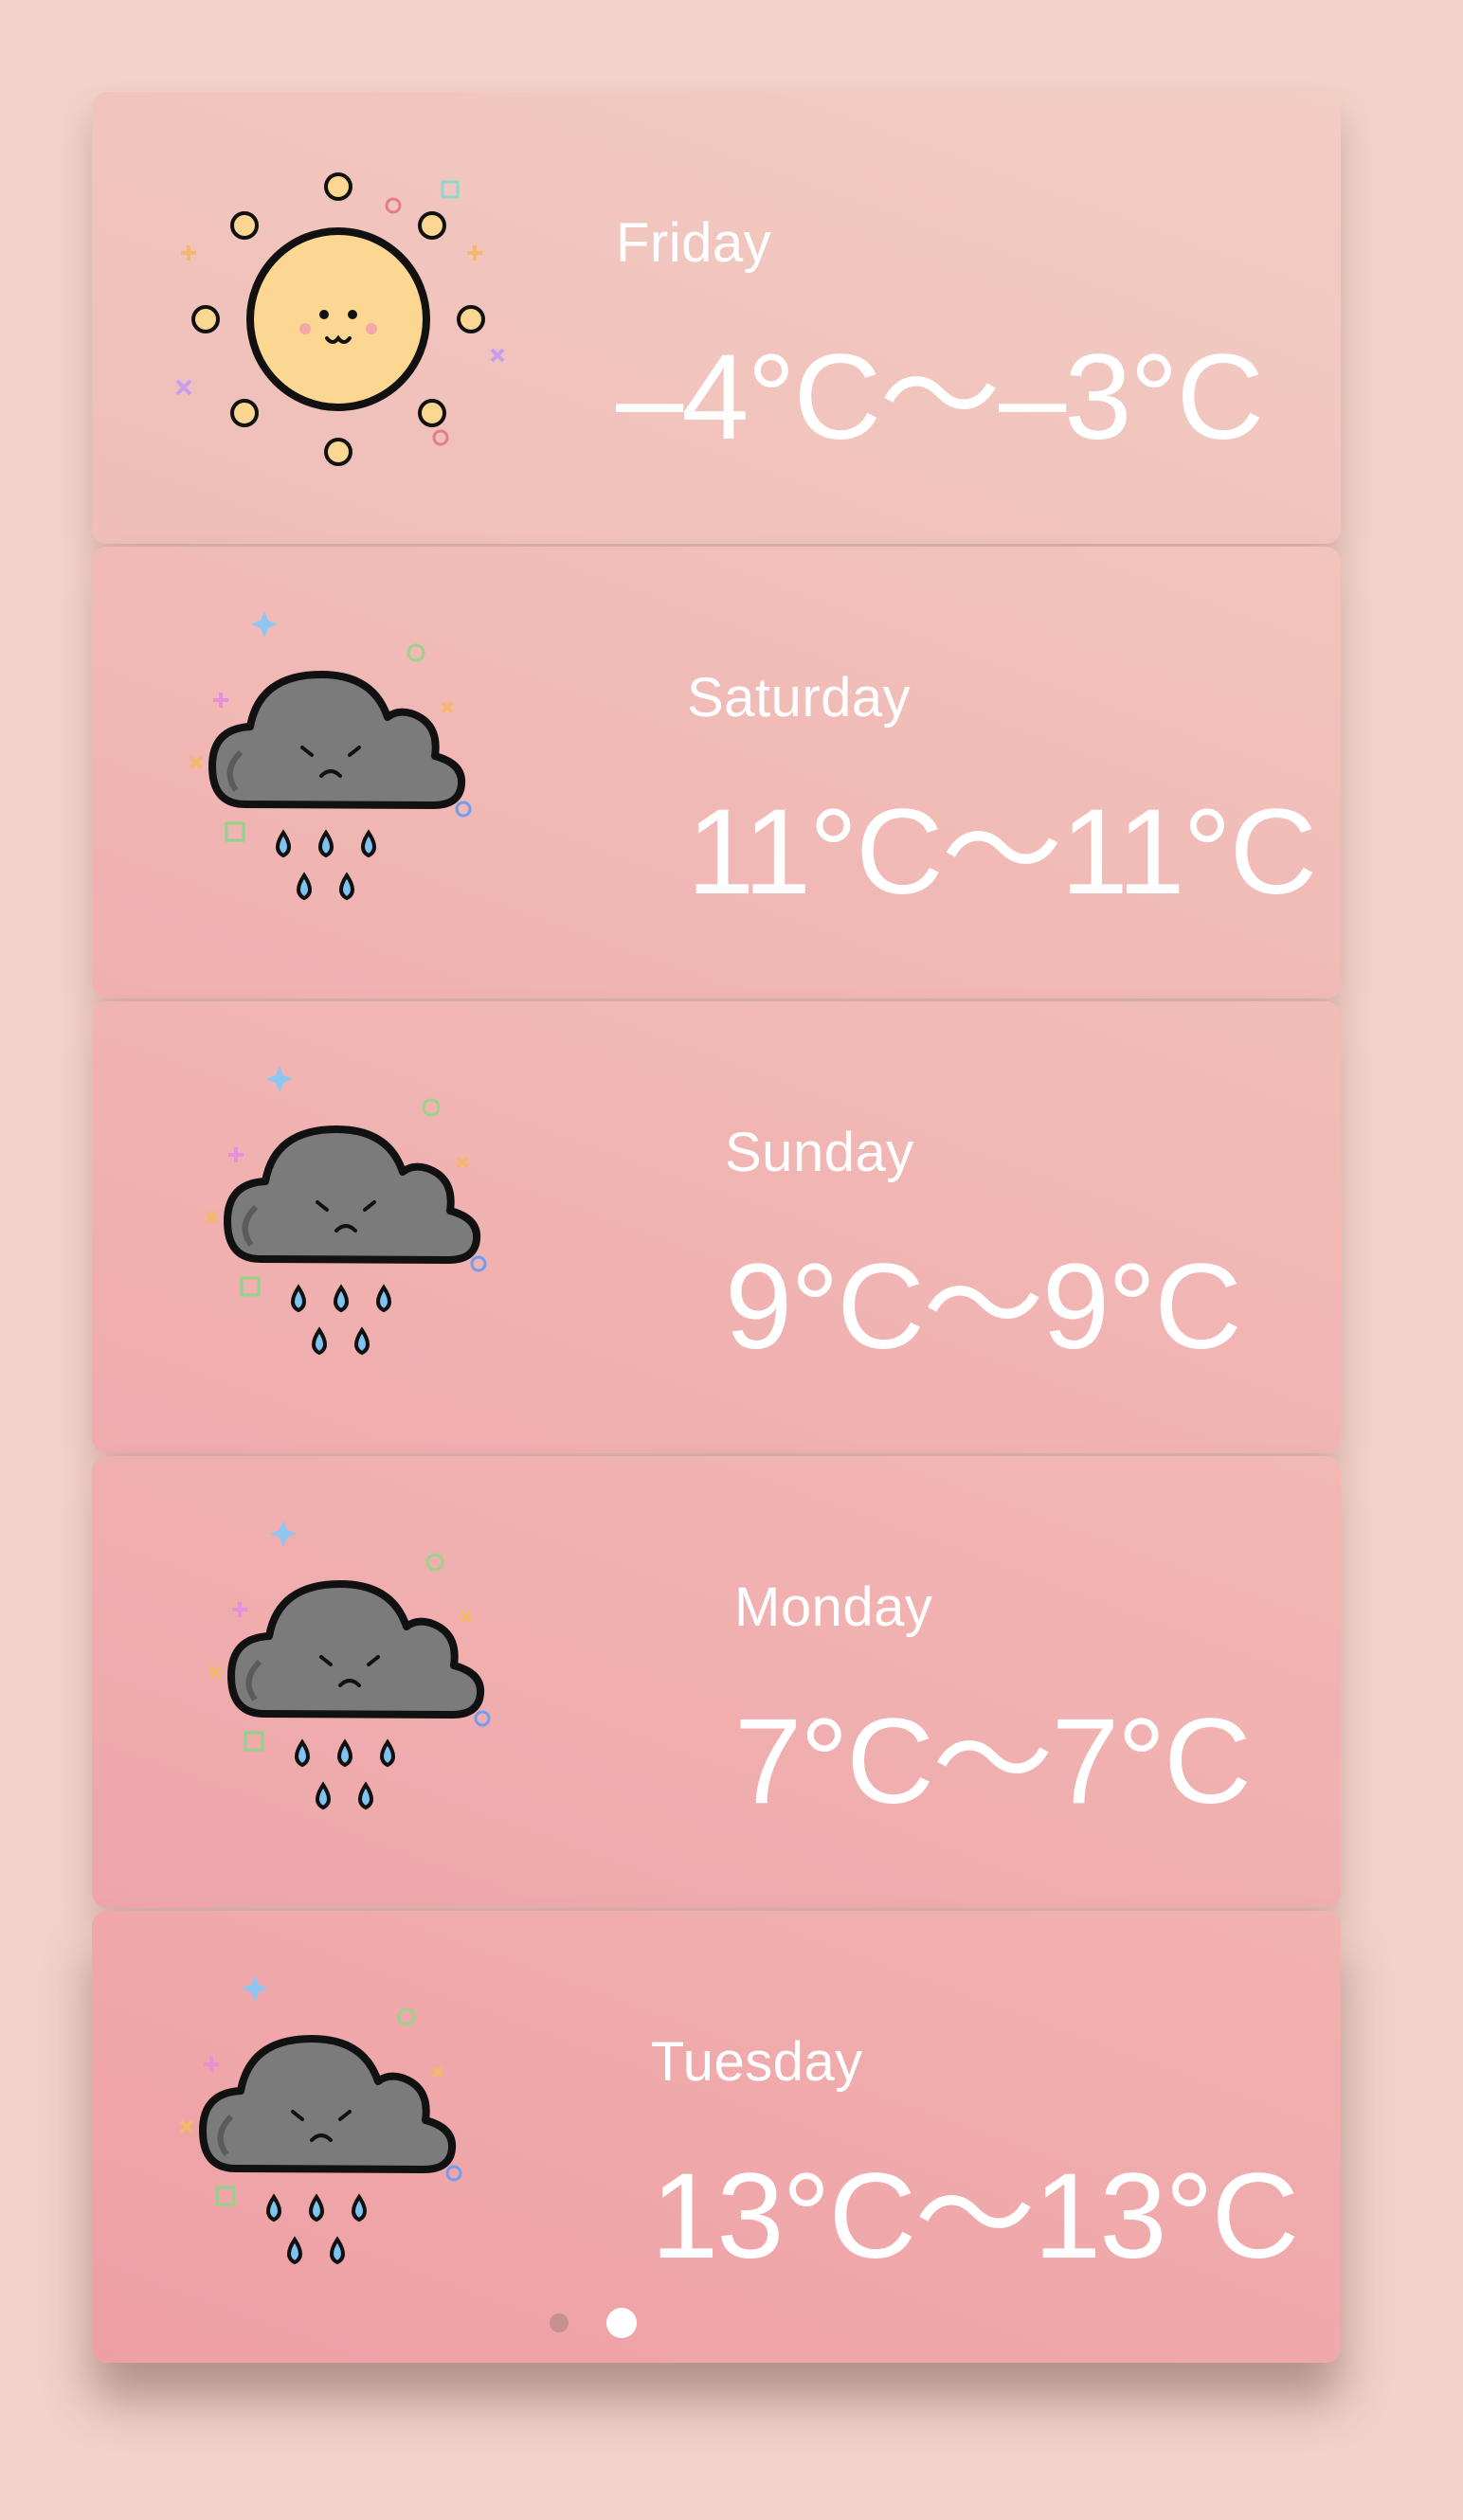 This screenshot has height=2520, width=1463. I want to click on page-dot-2-active, so click(622, 2323).